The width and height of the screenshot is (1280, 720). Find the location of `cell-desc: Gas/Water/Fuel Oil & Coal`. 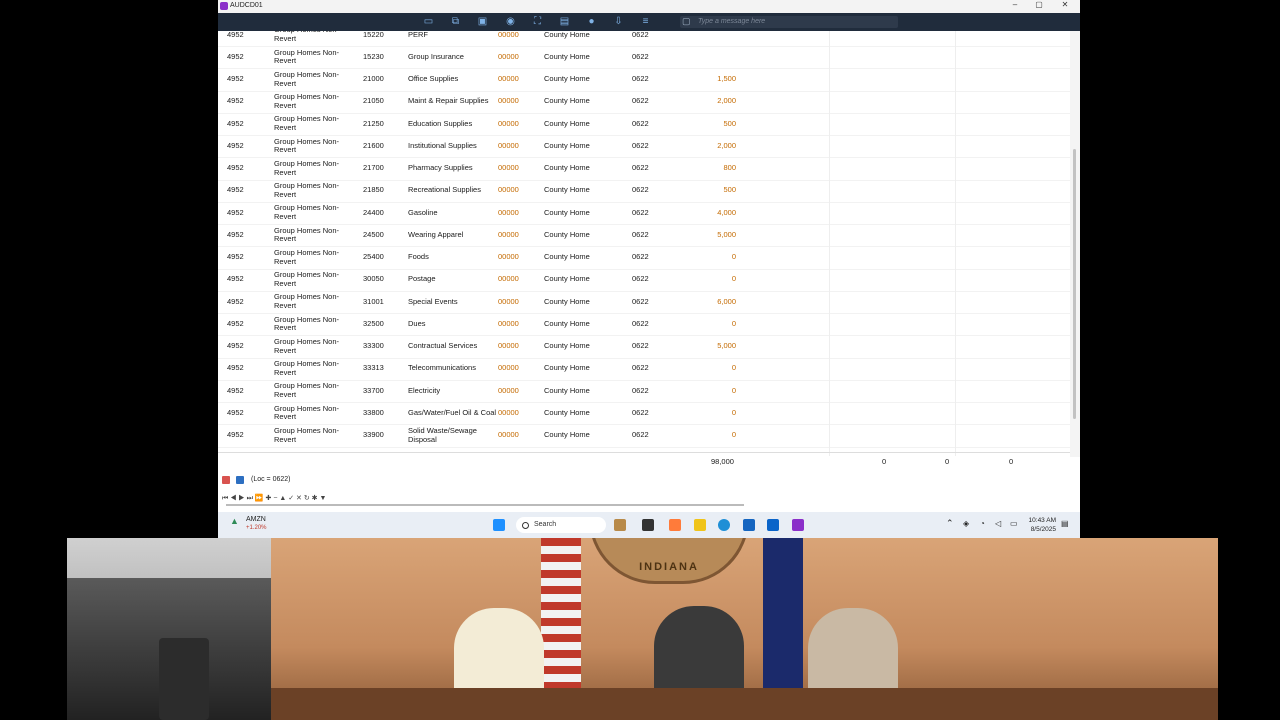

cell-desc: Gas/Water/Fuel Oil & Coal is located at coordinates (454, 413).